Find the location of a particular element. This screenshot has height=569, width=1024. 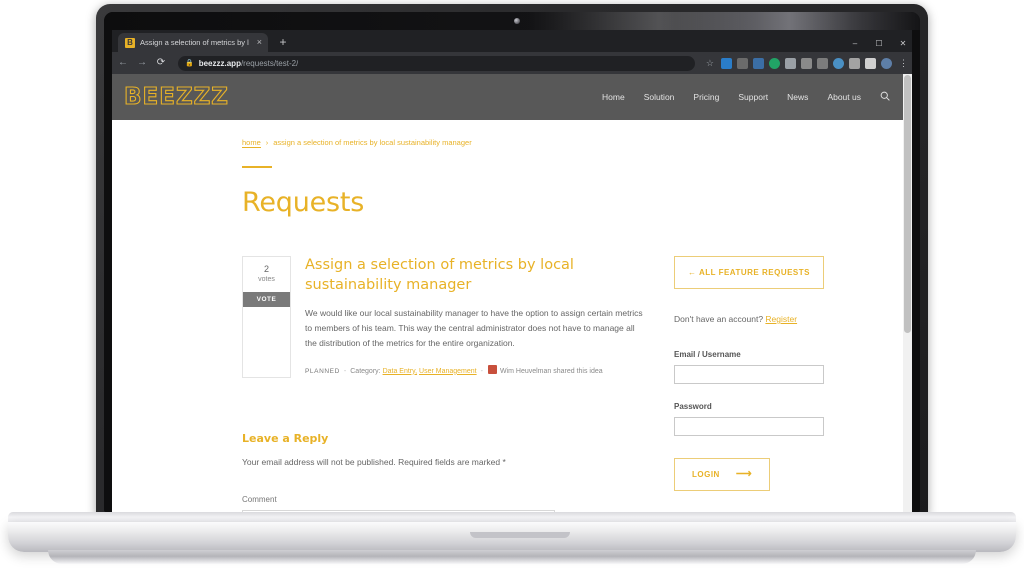

extension-8-icon is located at coordinates (838, 63).